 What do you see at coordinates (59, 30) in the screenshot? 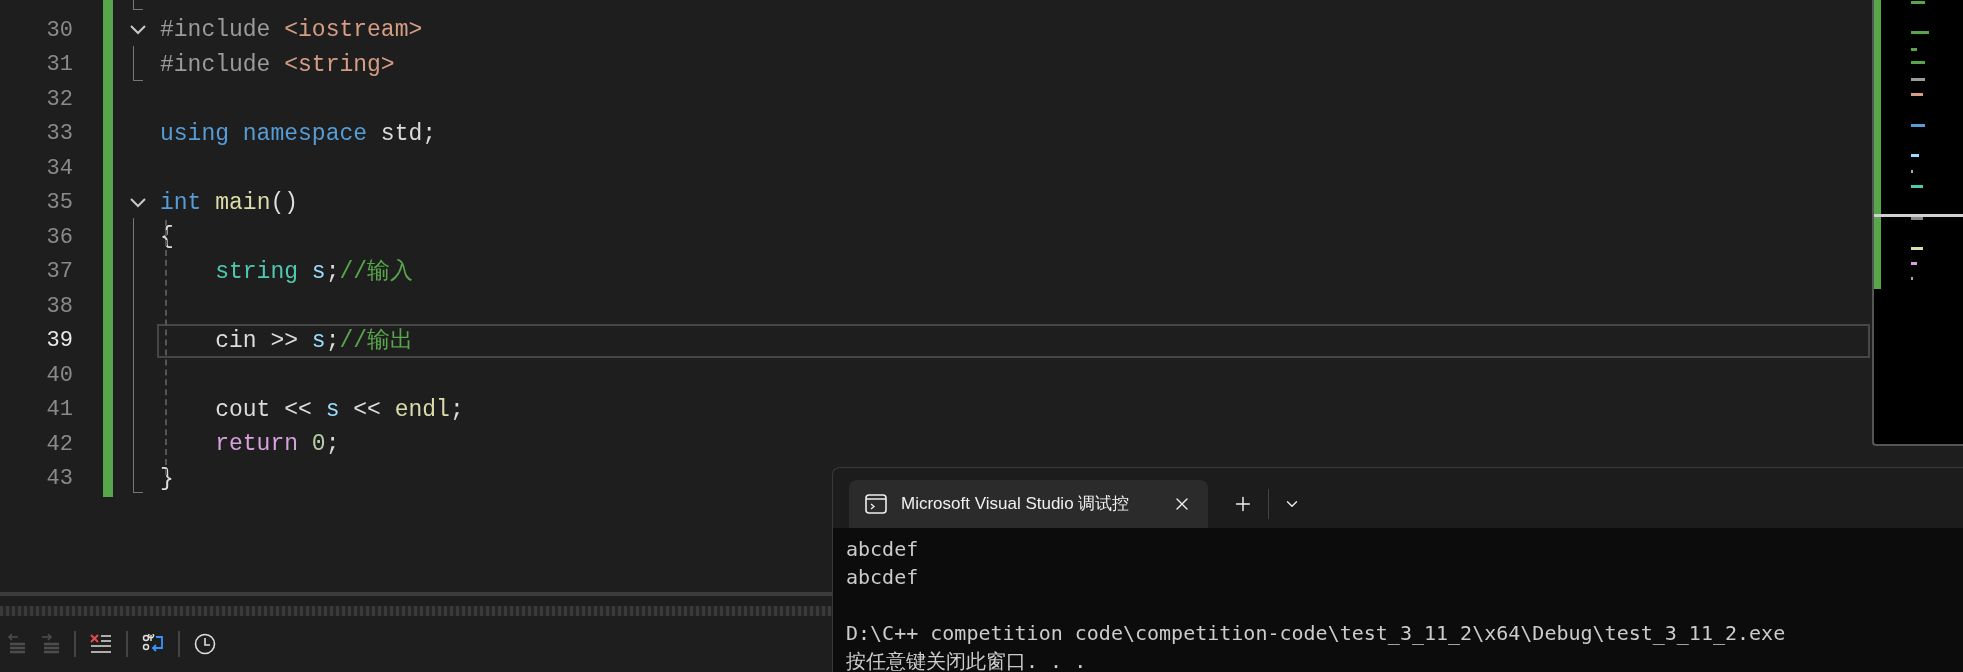
I see `line-number: 30` at bounding box center [59, 30].